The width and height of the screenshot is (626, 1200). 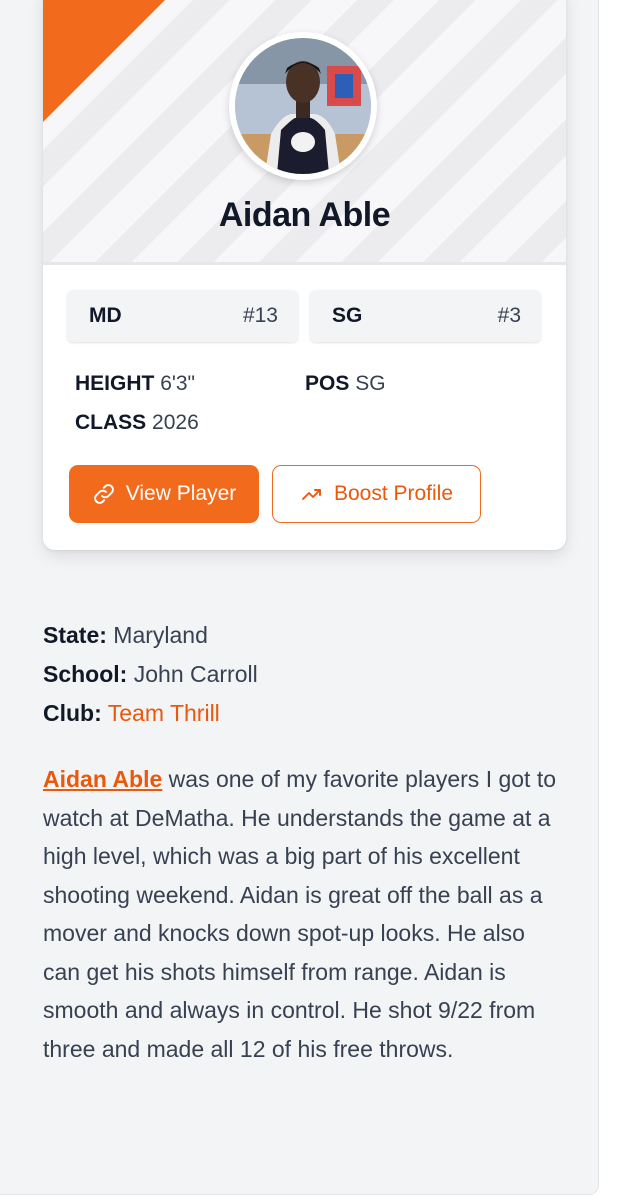 I want to click on player-photo, so click(x=303, y=106).